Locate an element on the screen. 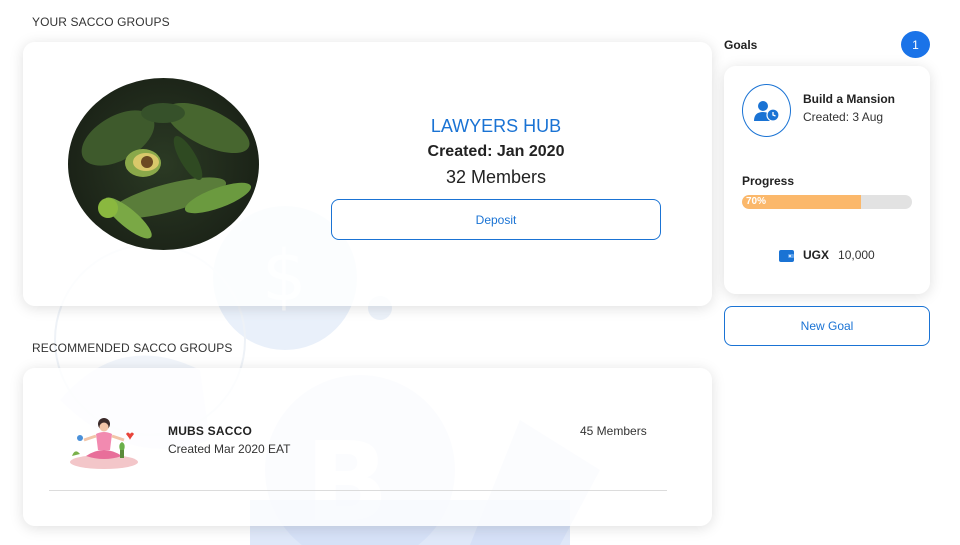 This screenshot has width=960, height=545. goal-currency: UGX is located at coordinates (816, 255).